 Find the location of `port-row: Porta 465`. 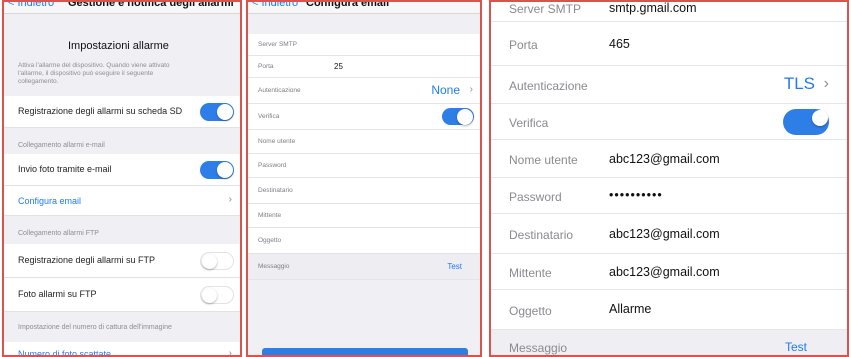

port-row: Porta 465 is located at coordinates (669, 44).